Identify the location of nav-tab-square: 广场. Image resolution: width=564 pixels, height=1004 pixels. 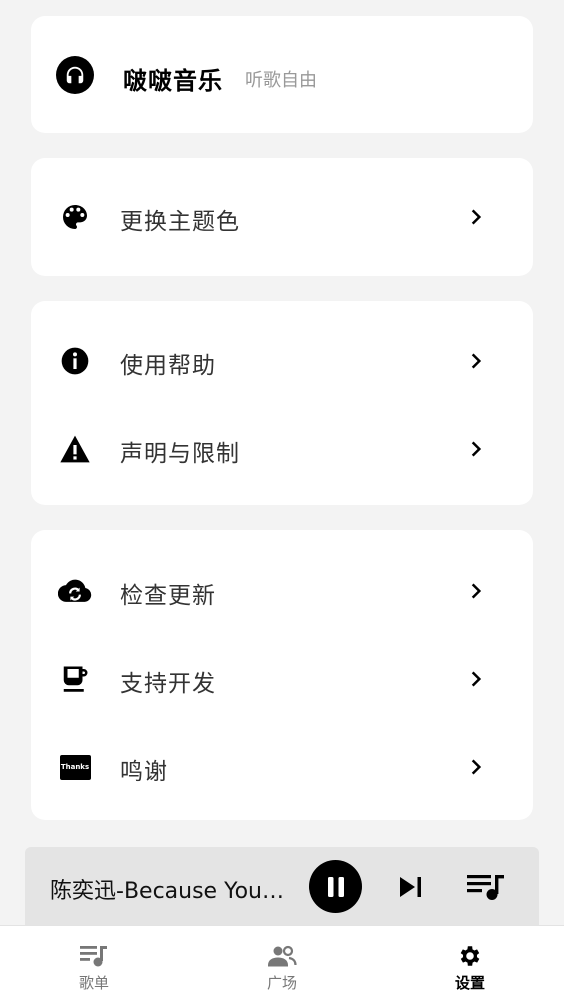
(282, 965).